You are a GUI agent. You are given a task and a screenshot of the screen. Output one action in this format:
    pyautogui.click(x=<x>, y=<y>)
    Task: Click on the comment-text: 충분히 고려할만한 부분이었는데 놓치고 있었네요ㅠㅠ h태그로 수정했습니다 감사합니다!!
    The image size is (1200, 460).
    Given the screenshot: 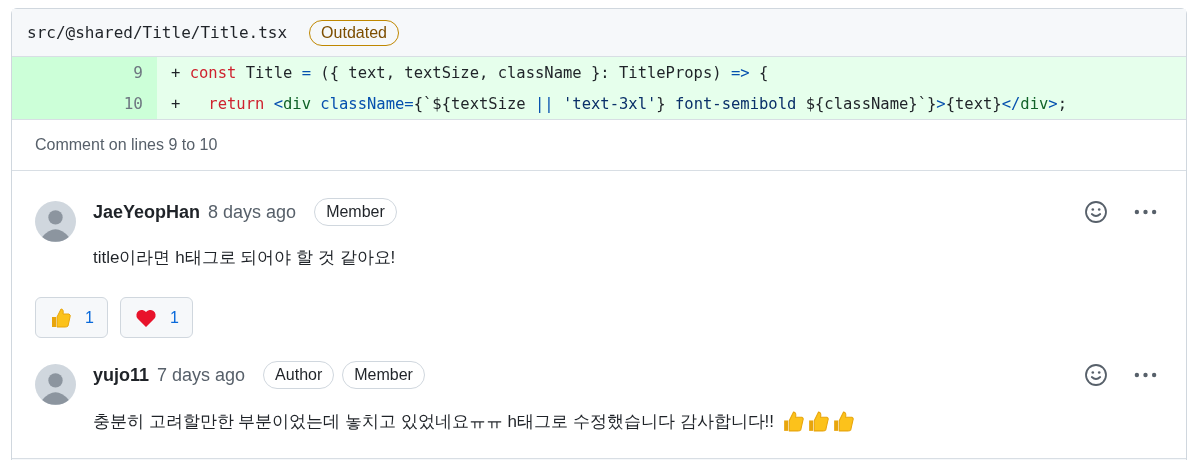 What is the action you would take?
    pyautogui.click(x=433, y=422)
    